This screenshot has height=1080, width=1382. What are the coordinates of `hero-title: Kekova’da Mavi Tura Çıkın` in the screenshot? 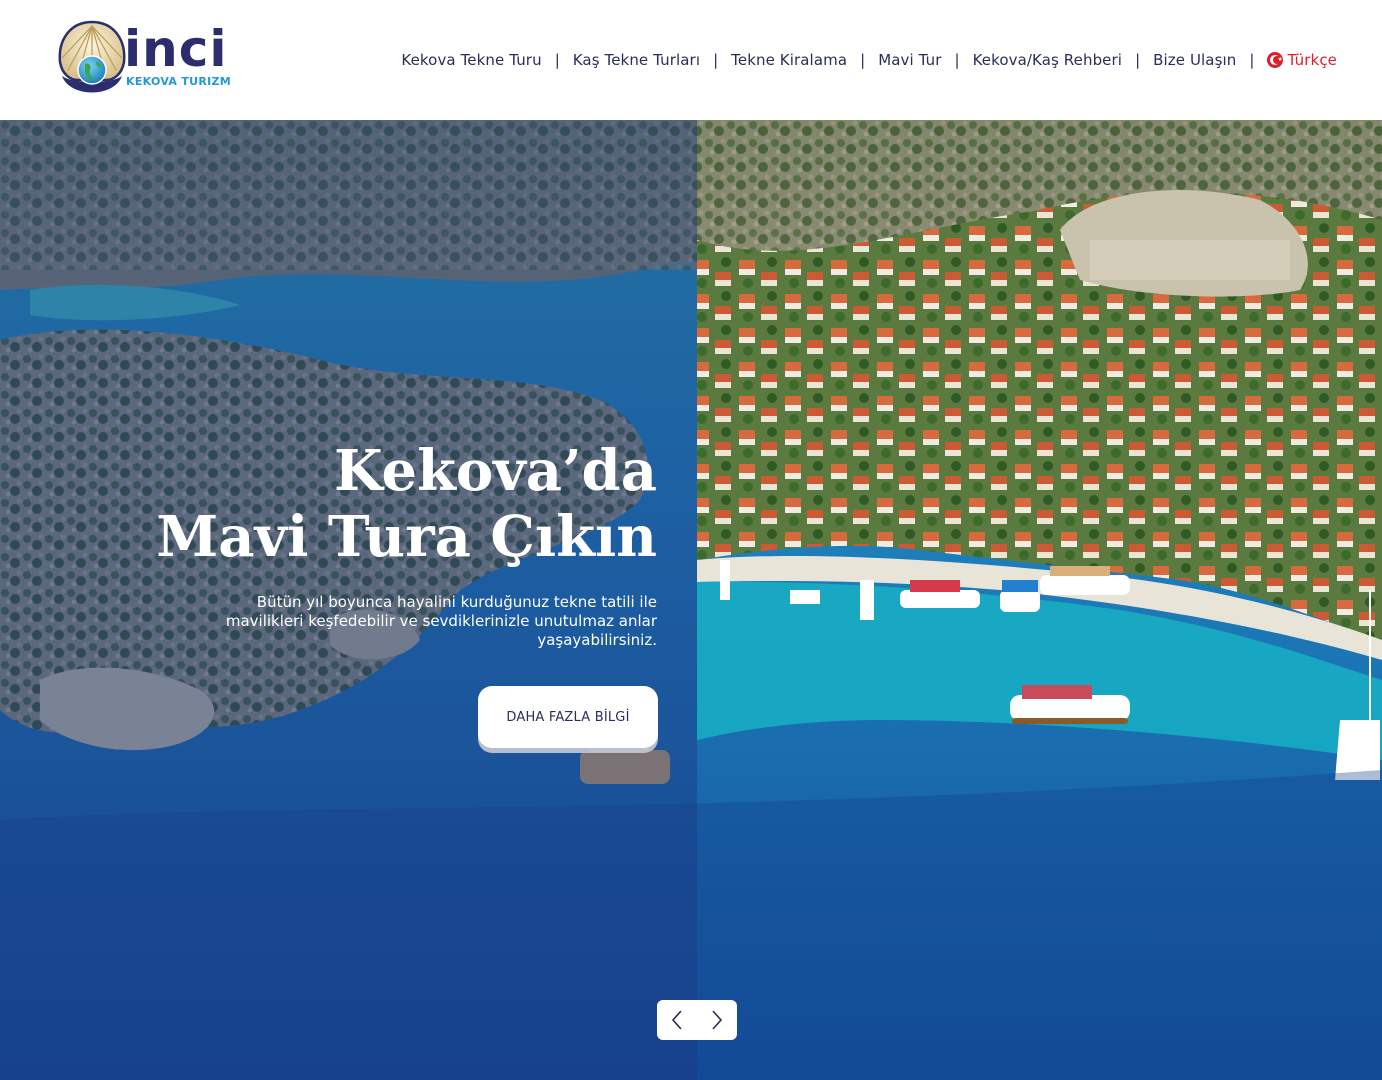 It's located at (406, 504).